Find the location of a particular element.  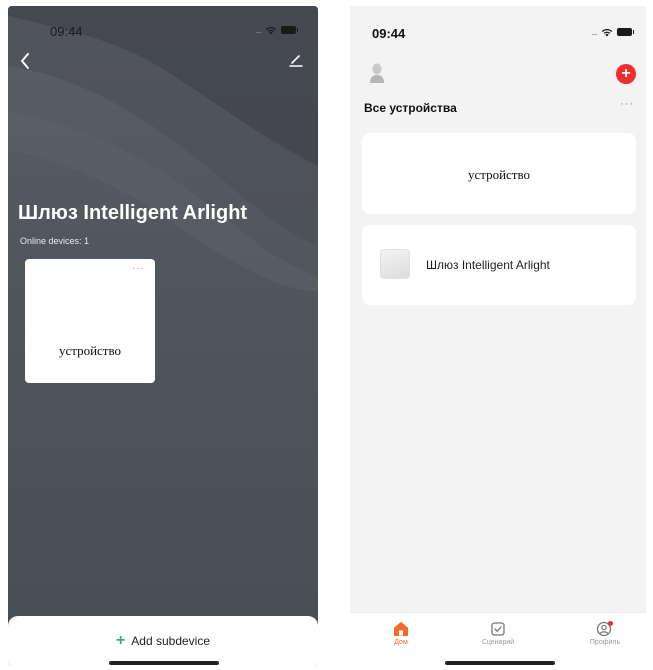

back-button is located at coordinates (28, 63).